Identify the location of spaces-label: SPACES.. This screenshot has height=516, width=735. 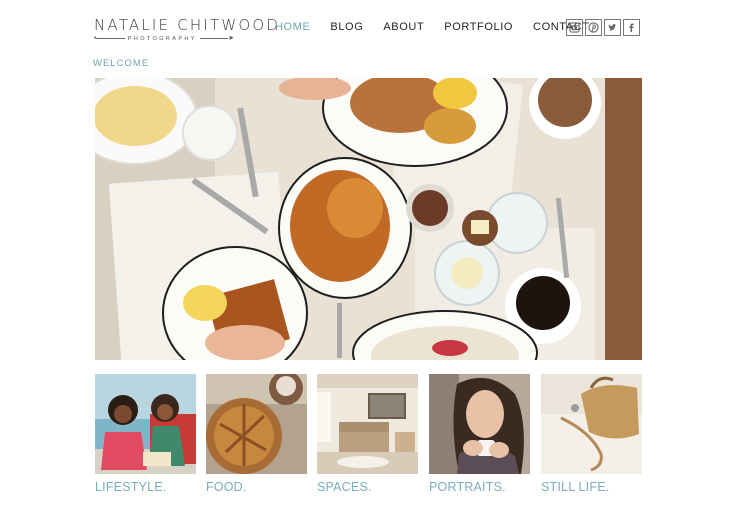
(367, 487).